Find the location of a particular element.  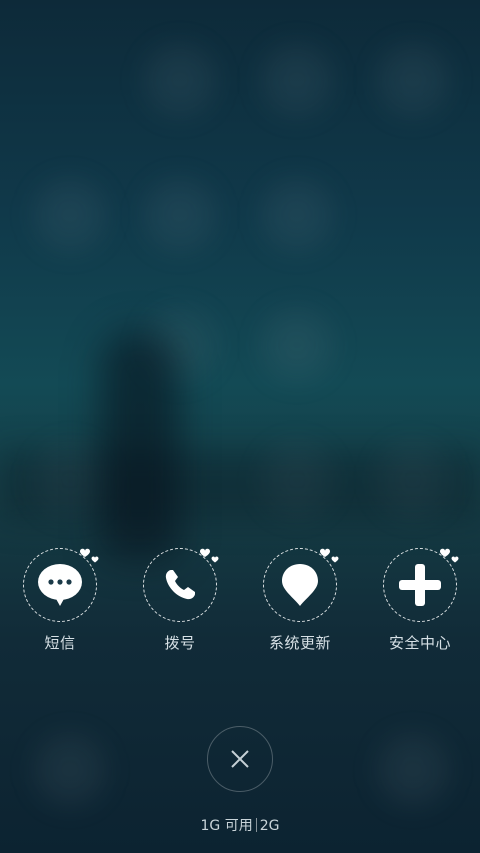

update-drop-icon is located at coordinates (300, 585).